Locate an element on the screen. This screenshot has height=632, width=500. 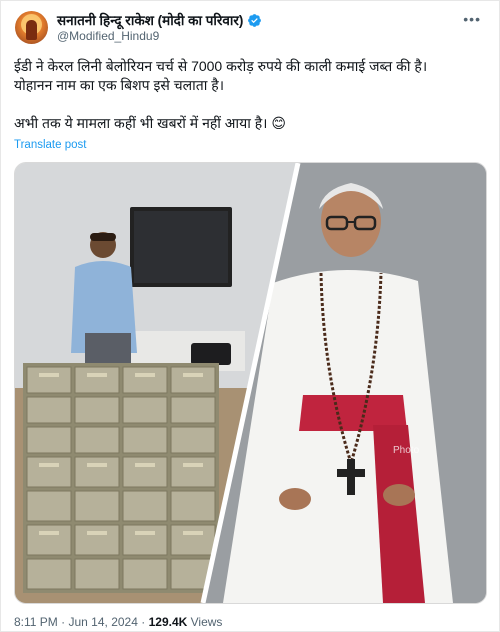
avatar-figure is located at coordinates (31, 30).